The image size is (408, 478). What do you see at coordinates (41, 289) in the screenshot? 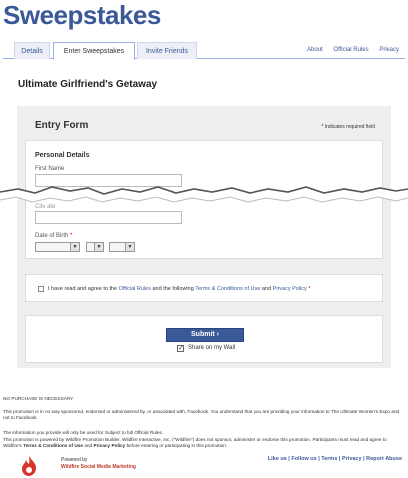
I see `agree-checkbox` at bounding box center [41, 289].